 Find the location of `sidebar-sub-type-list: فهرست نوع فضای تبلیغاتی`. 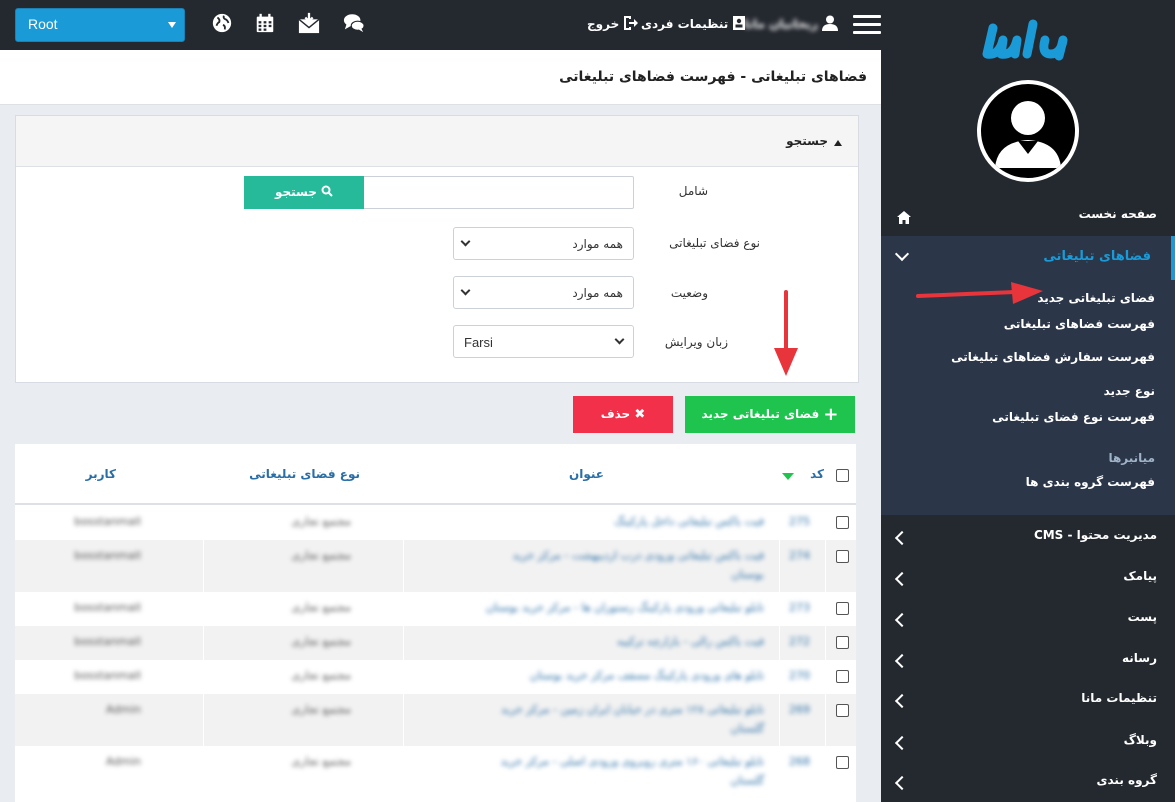

sidebar-sub-type-list: فهرست نوع فضای تبلیغاتی is located at coordinates (1073, 417).